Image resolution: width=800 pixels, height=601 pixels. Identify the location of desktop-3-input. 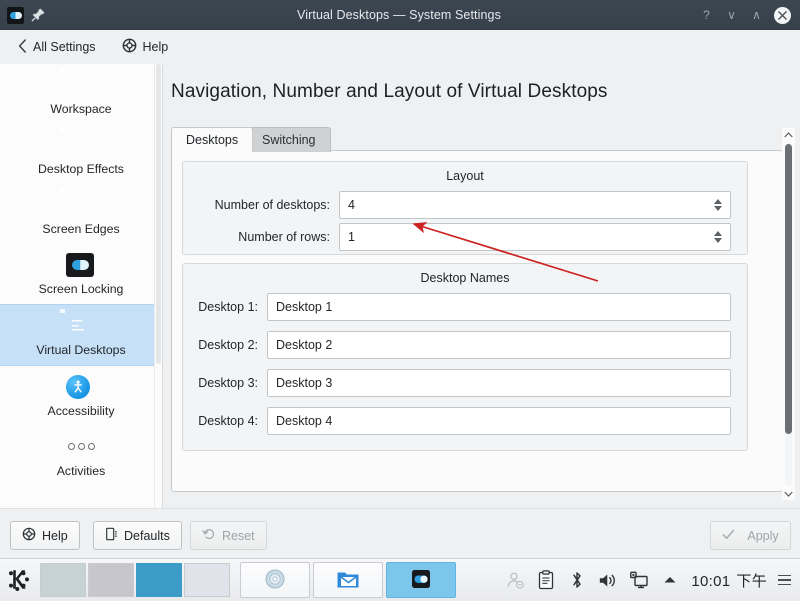
(499, 383).